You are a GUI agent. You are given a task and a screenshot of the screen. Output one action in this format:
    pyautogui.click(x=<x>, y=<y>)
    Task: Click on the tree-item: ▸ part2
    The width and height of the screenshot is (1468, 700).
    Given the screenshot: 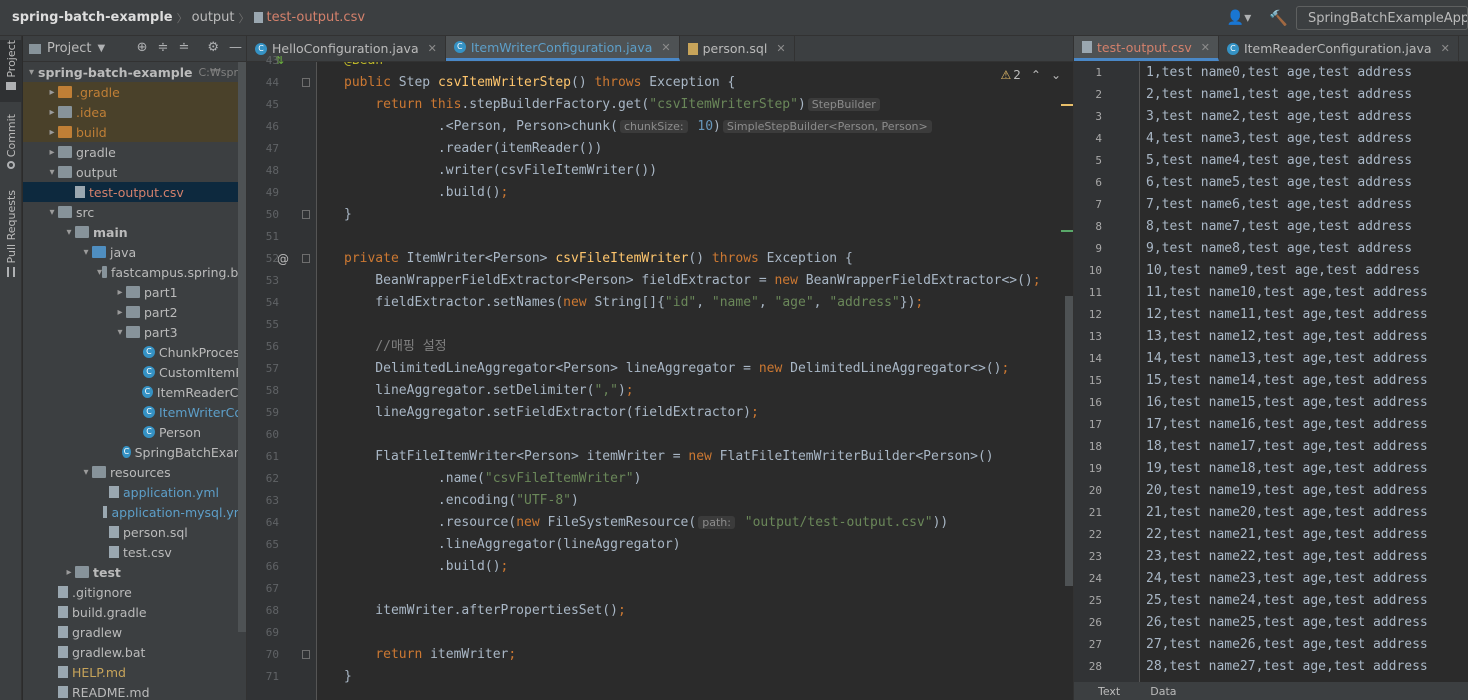 What is the action you would take?
    pyautogui.click(x=134, y=312)
    